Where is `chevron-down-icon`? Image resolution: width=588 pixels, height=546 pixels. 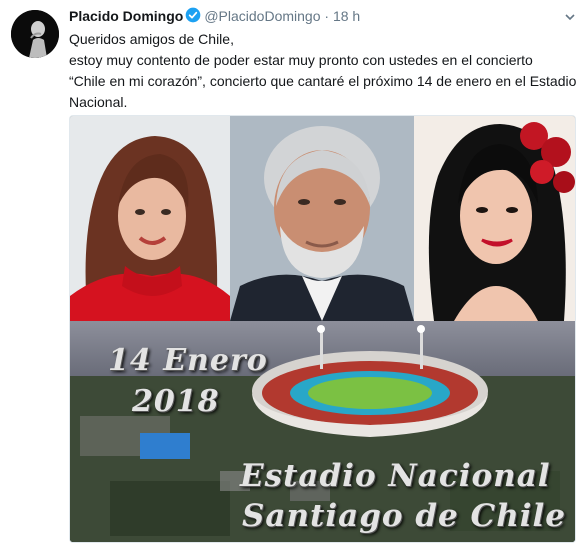
chevron-down-icon is located at coordinates (570, 16).